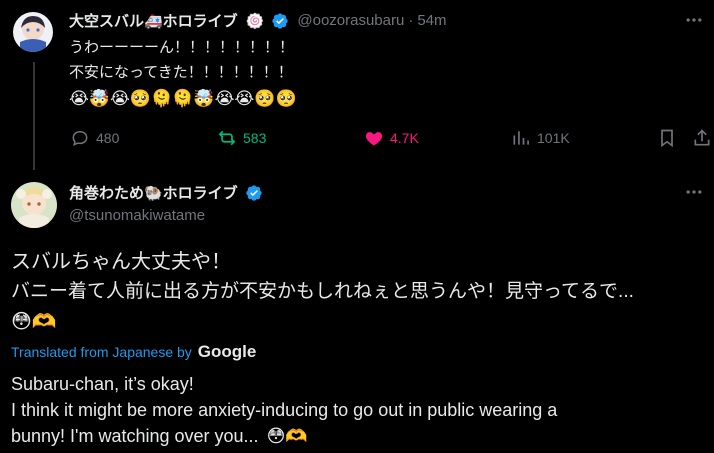  What do you see at coordinates (227, 351) in the screenshot?
I see `google-logo: Google` at bounding box center [227, 351].